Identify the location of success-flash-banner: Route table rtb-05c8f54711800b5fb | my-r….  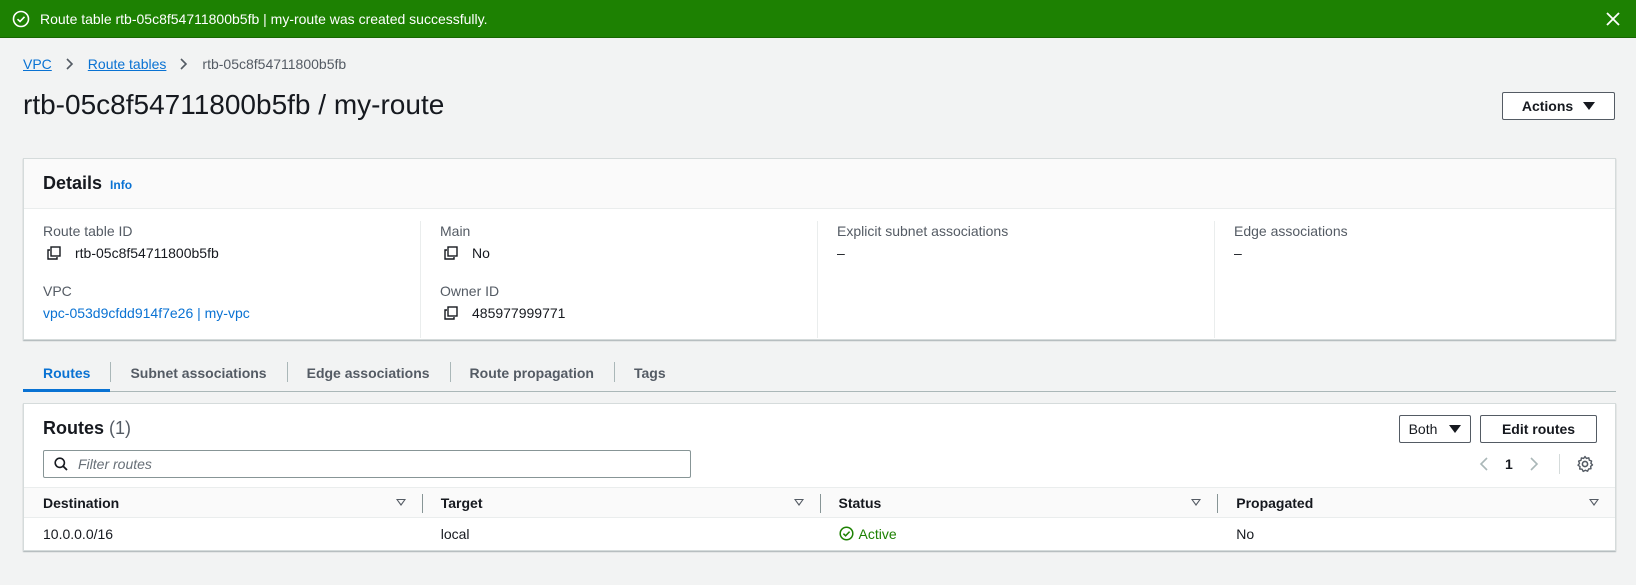
(818, 19).